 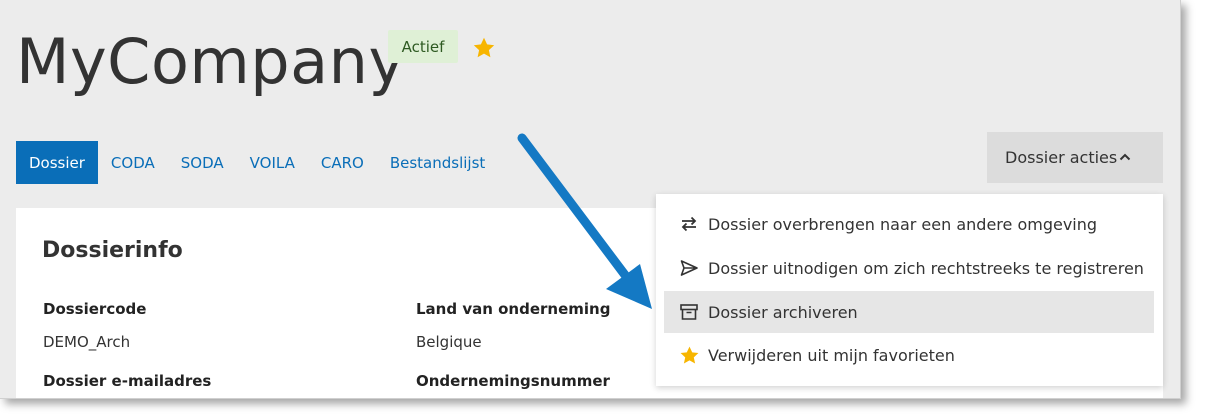 I want to click on dossier-actions-button: Dossier acties, so click(x=1075, y=157).